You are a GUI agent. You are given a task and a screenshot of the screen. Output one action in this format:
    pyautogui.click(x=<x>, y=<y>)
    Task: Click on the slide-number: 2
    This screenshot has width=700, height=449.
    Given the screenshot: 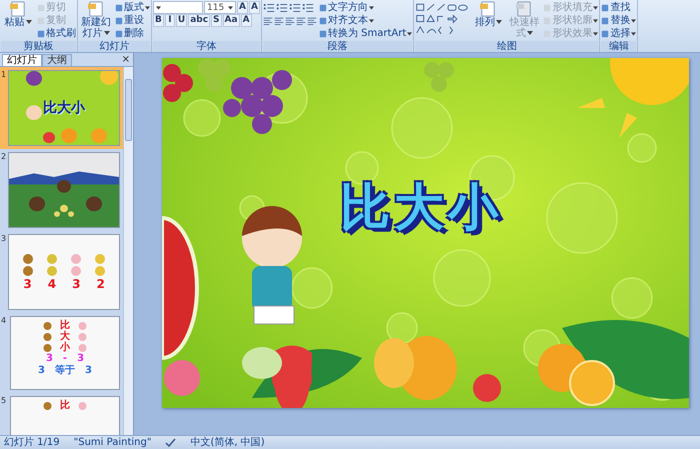 What is the action you would take?
    pyautogui.click(x=3, y=157)
    